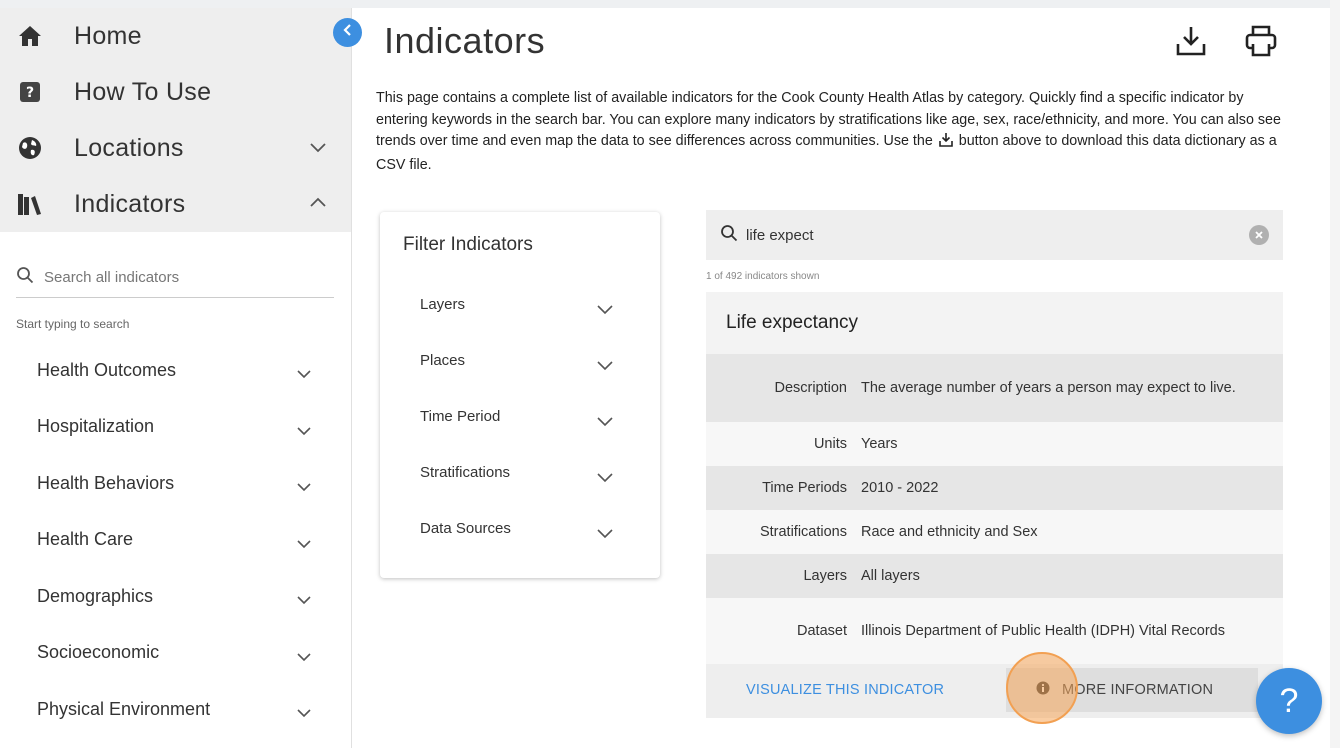  Describe the element at coordinates (443, 304) in the screenshot. I see `filter-label: Layers` at that location.